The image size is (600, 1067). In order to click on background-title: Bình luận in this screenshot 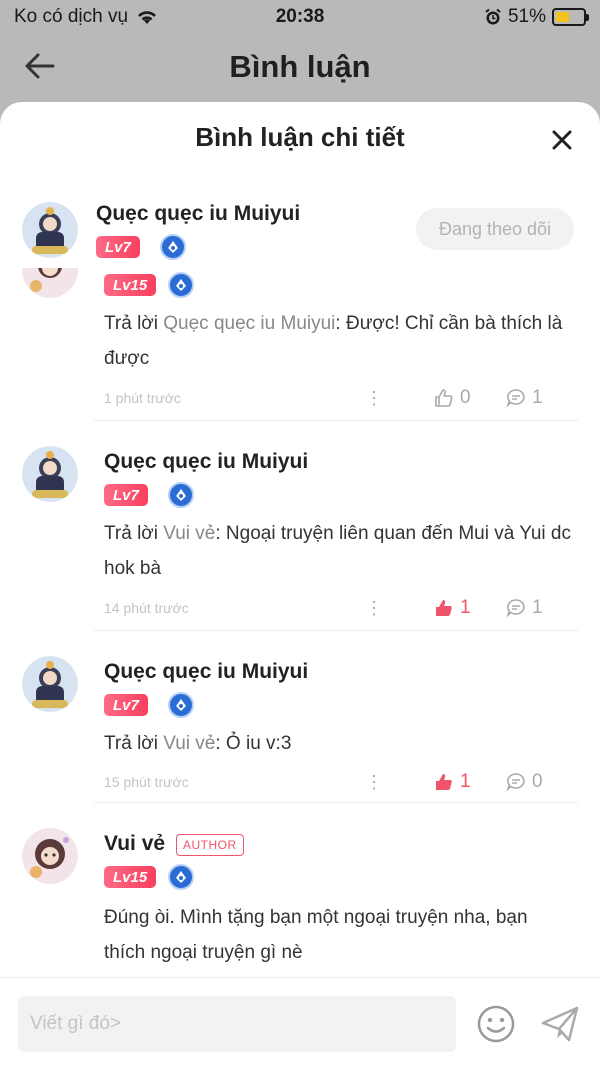, I will do `click(300, 66)`.